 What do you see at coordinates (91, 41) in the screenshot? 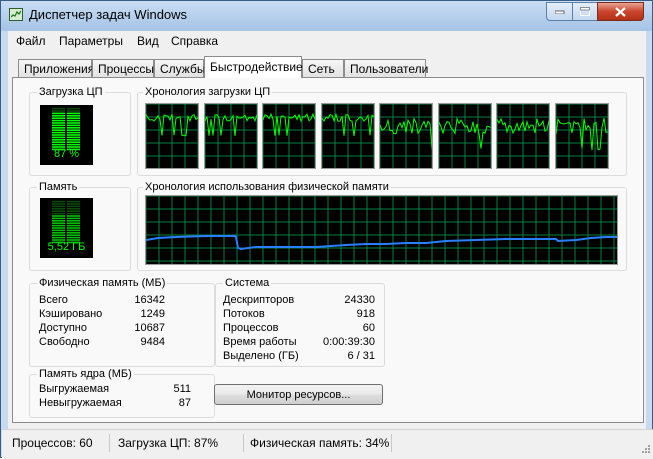
I see `menu-options: Параметры` at bounding box center [91, 41].